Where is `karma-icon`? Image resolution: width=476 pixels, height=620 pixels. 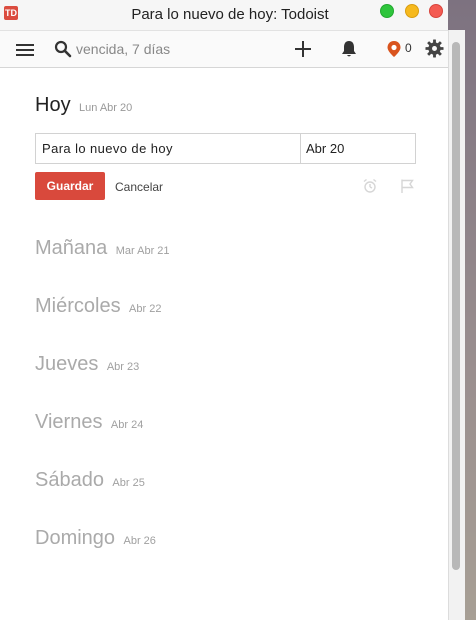
karma-icon is located at coordinates (394, 49).